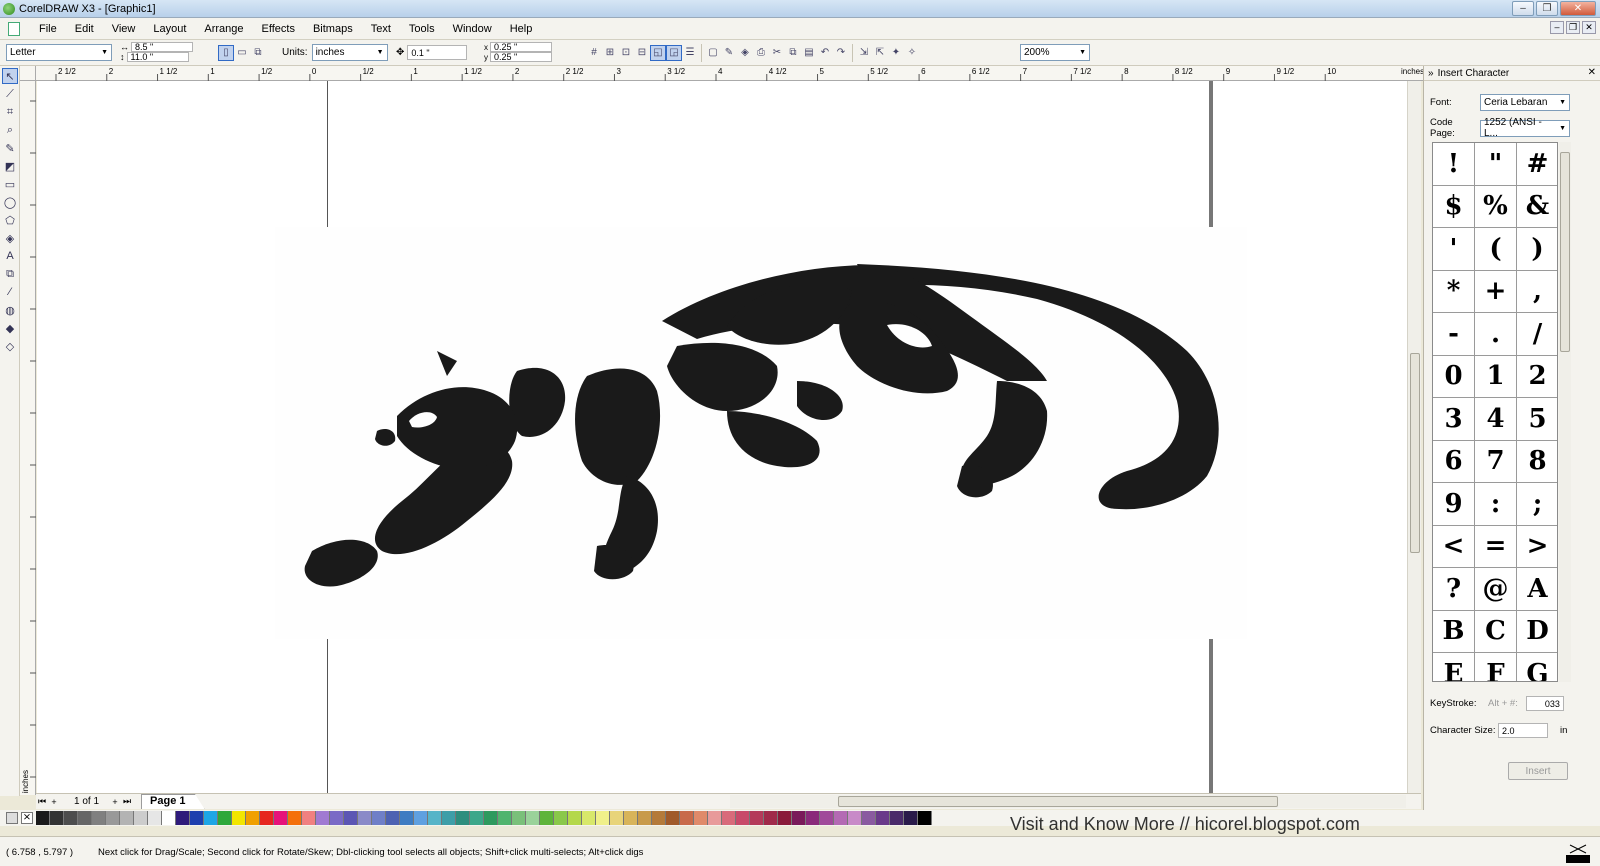 This screenshot has height=866, width=1600. I want to click on save-icon: ◈, so click(745, 53).